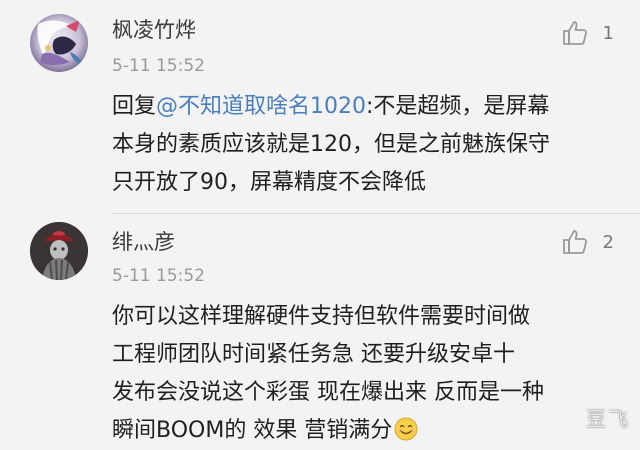 This screenshot has width=640, height=450. Describe the element at coordinates (269, 182) in the screenshot. I see `comment-line: 只开放了90，屏幕精度不会降低` at that location.